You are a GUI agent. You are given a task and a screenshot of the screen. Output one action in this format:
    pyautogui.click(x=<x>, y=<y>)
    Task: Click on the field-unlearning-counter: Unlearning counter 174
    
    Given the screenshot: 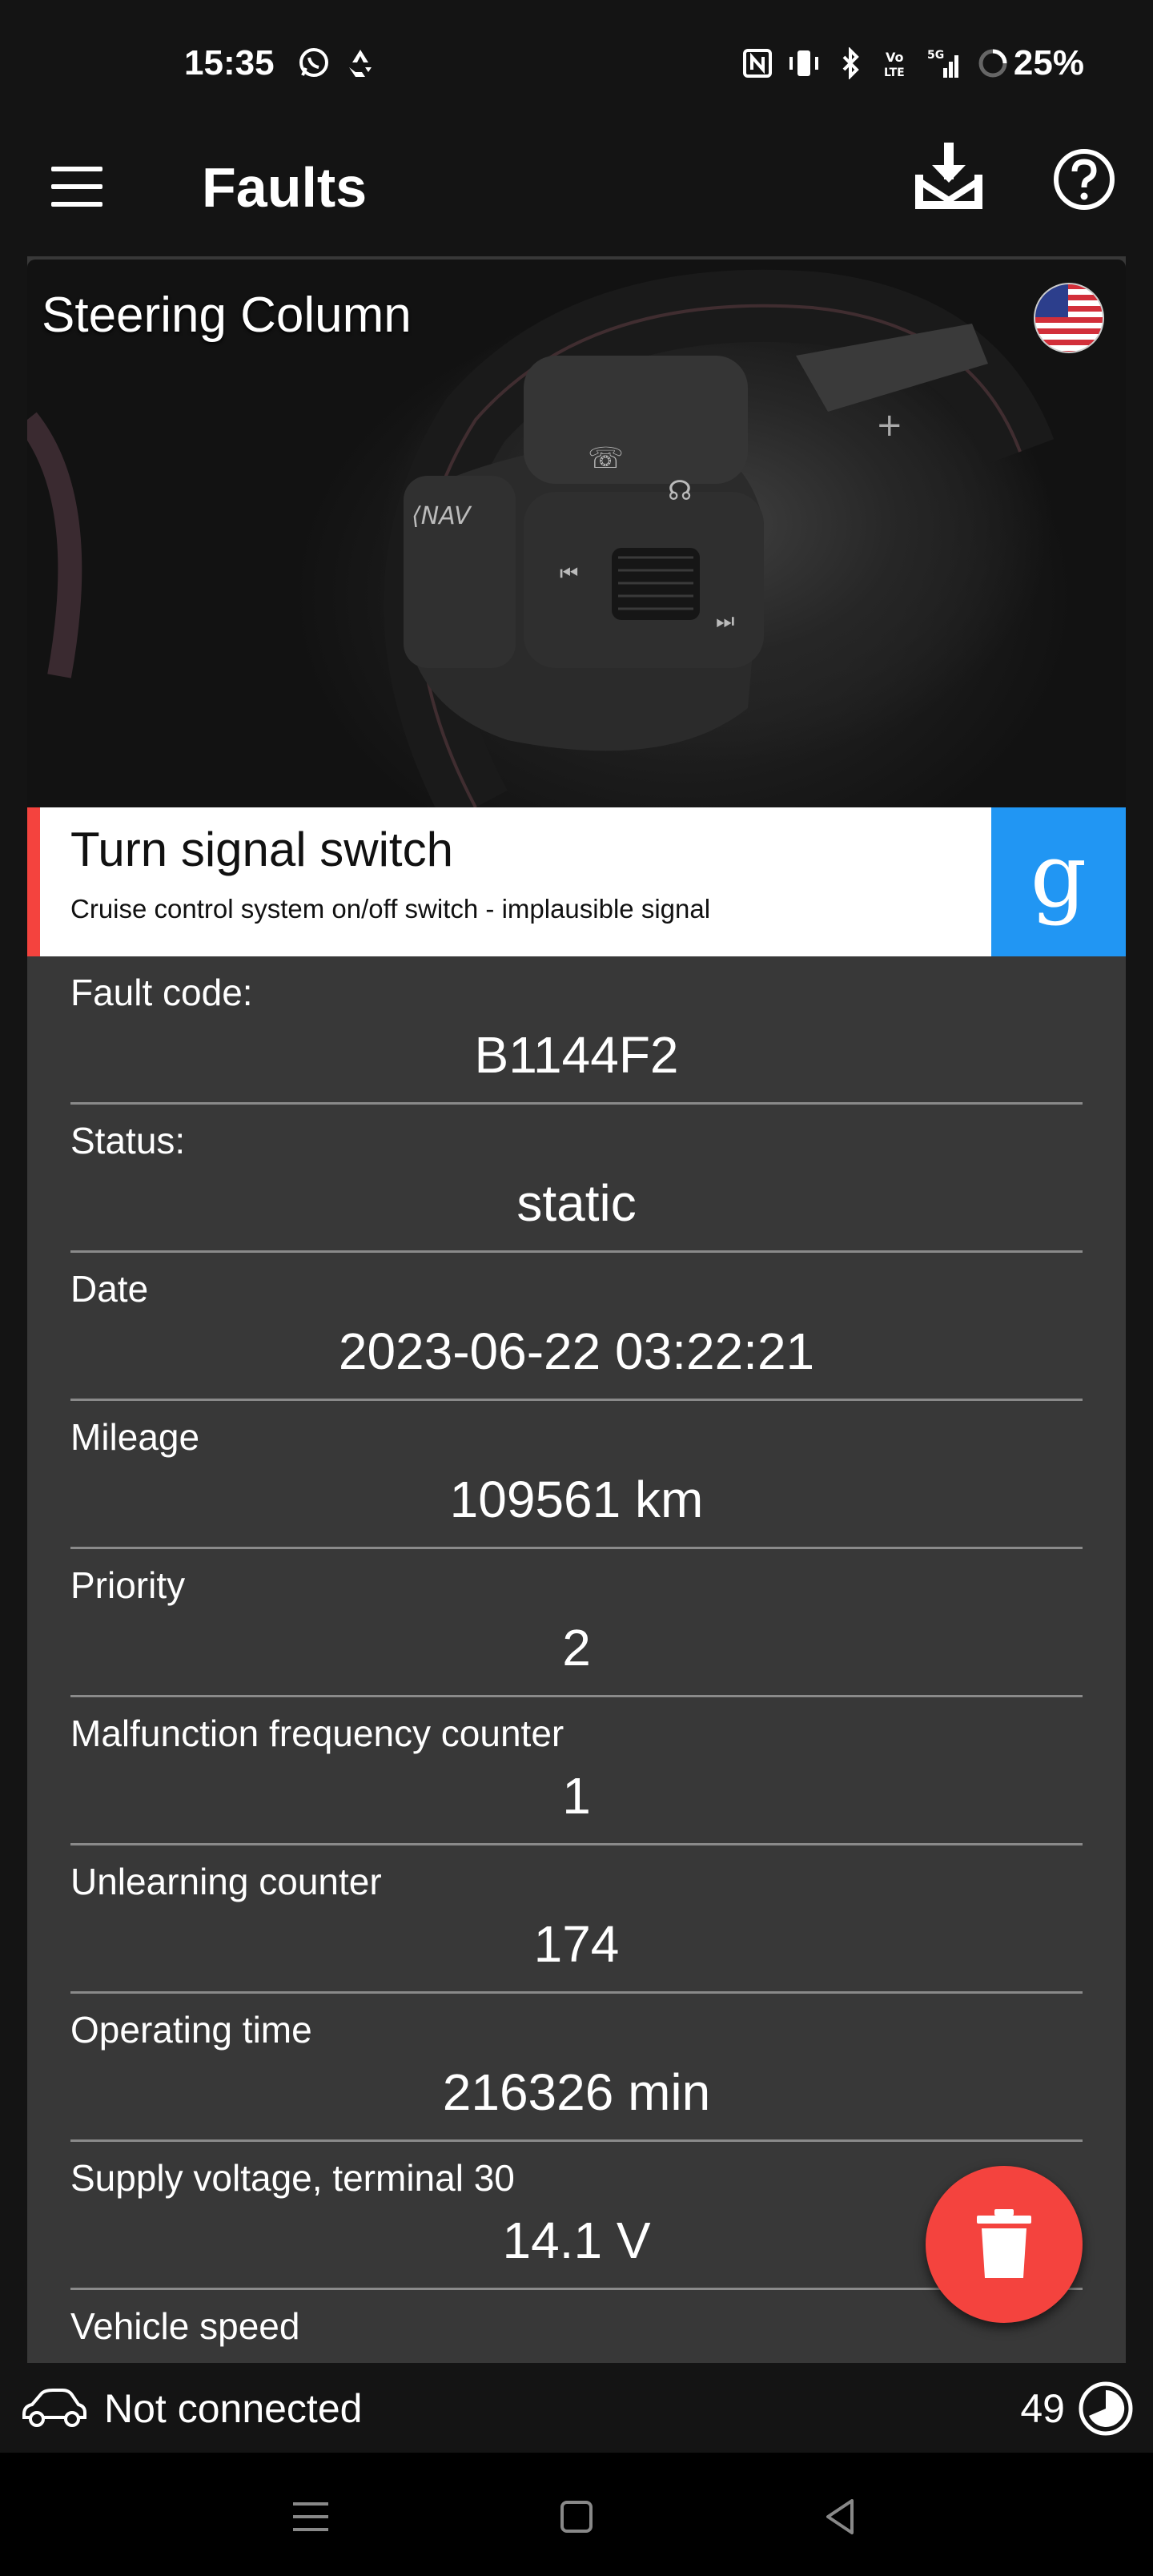 What is the action you would take?
    pyautogui.click(x=576, y=1919)
    